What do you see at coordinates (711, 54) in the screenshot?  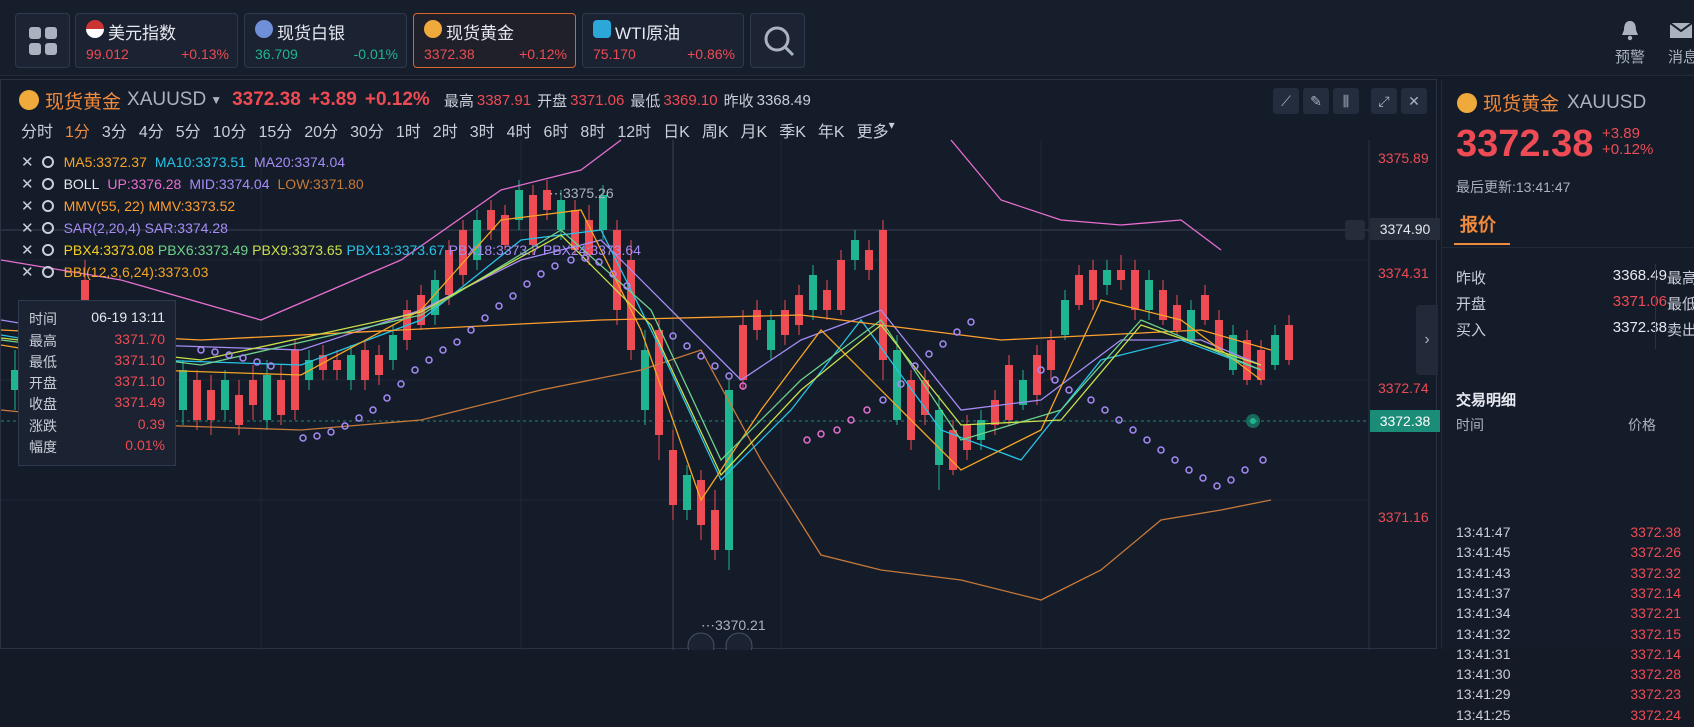 I see `ticker-change: +0.86%` at bounding box center [711, 54].